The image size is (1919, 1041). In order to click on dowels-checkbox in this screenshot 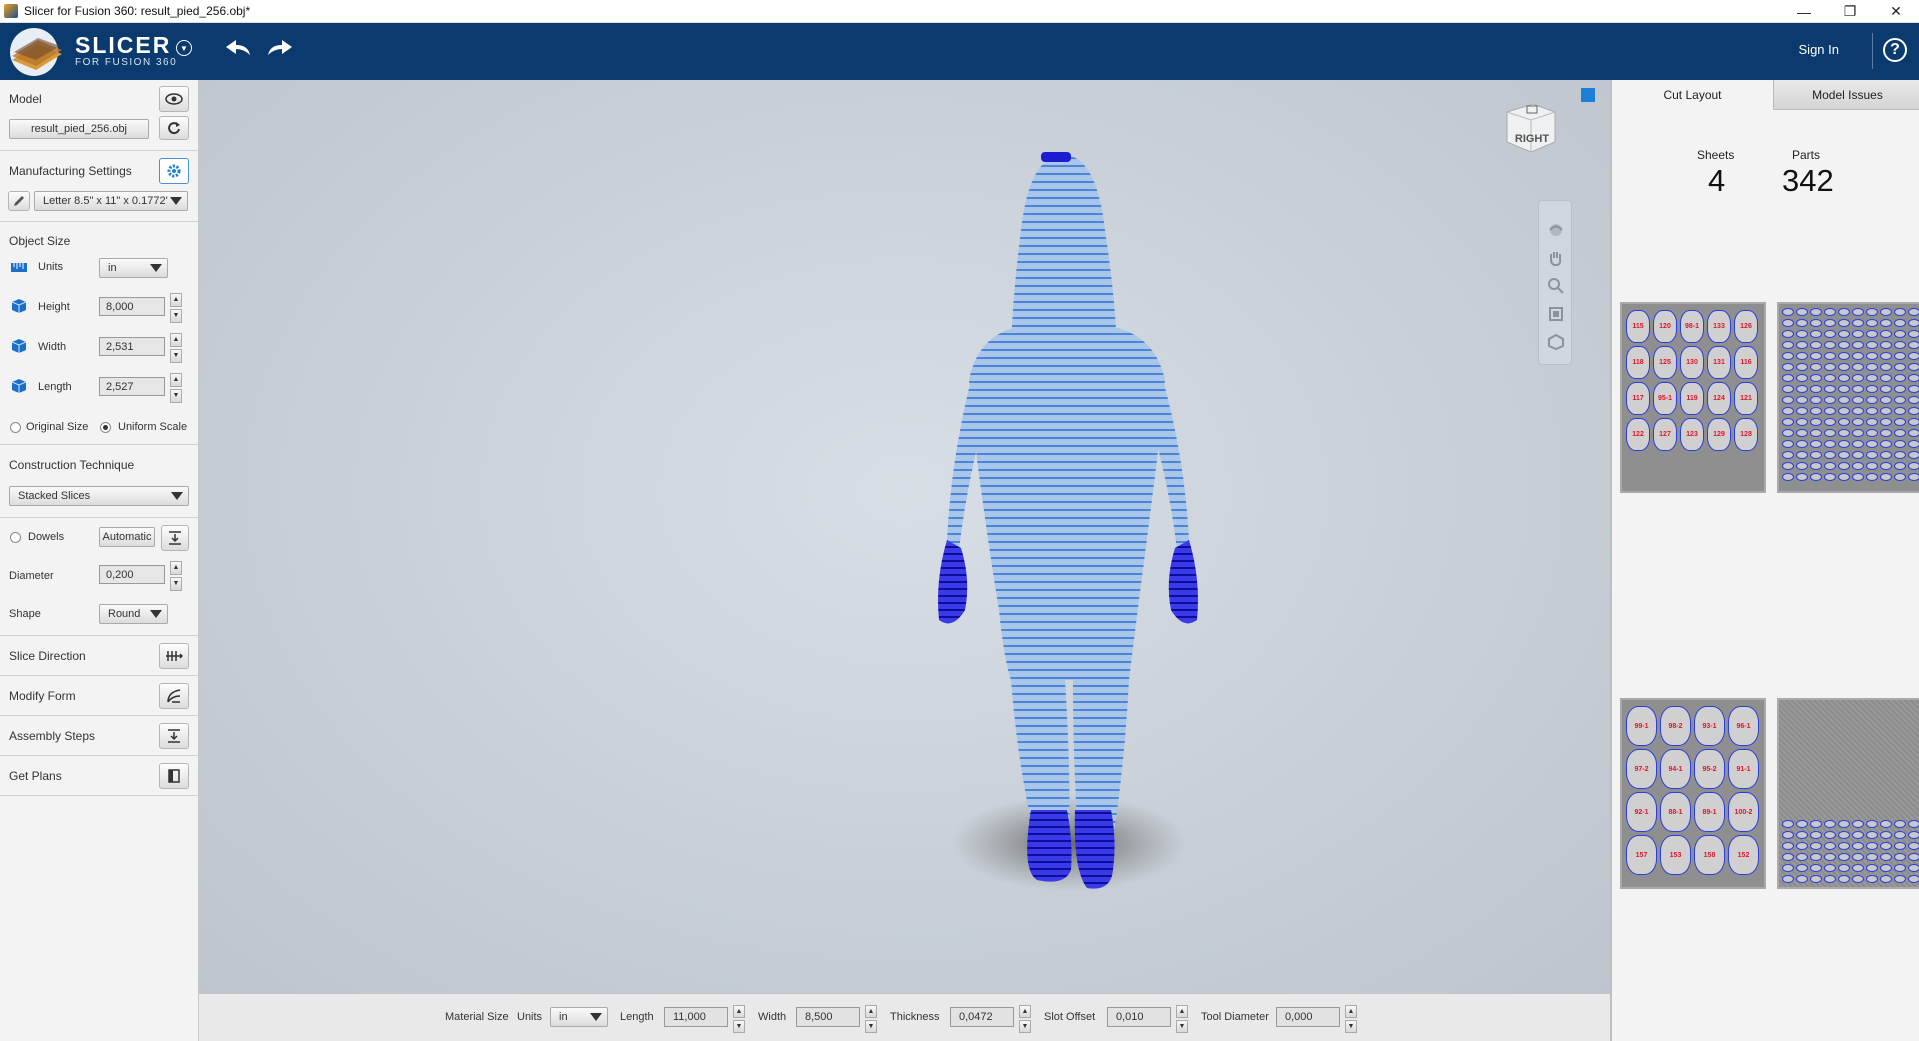, I will do `click(15, 537)`.